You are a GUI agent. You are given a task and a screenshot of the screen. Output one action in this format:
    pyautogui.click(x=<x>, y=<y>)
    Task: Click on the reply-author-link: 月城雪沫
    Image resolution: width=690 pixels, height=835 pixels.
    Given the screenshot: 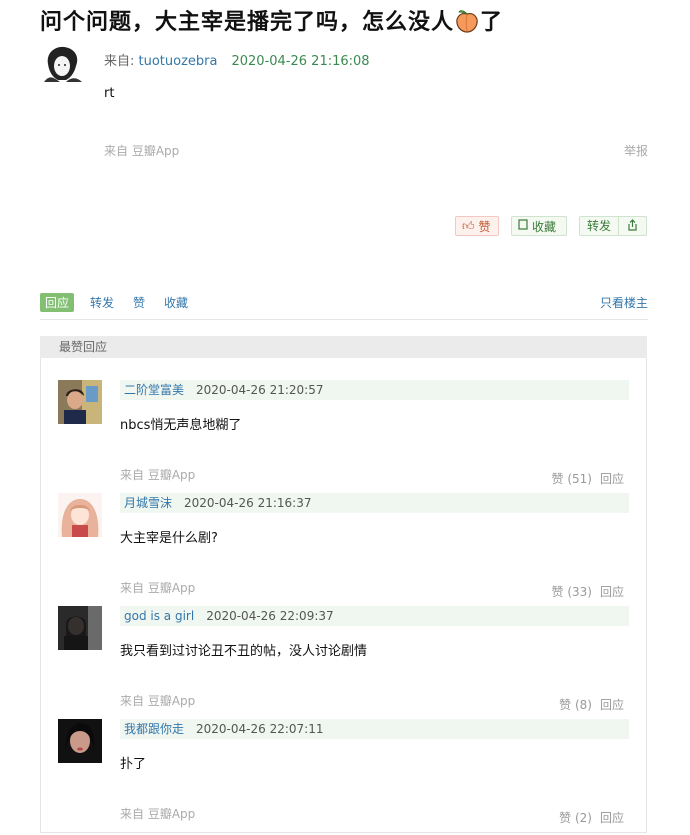 What is the action you would take?
    pyautogui.click(x=148, y=503)
    